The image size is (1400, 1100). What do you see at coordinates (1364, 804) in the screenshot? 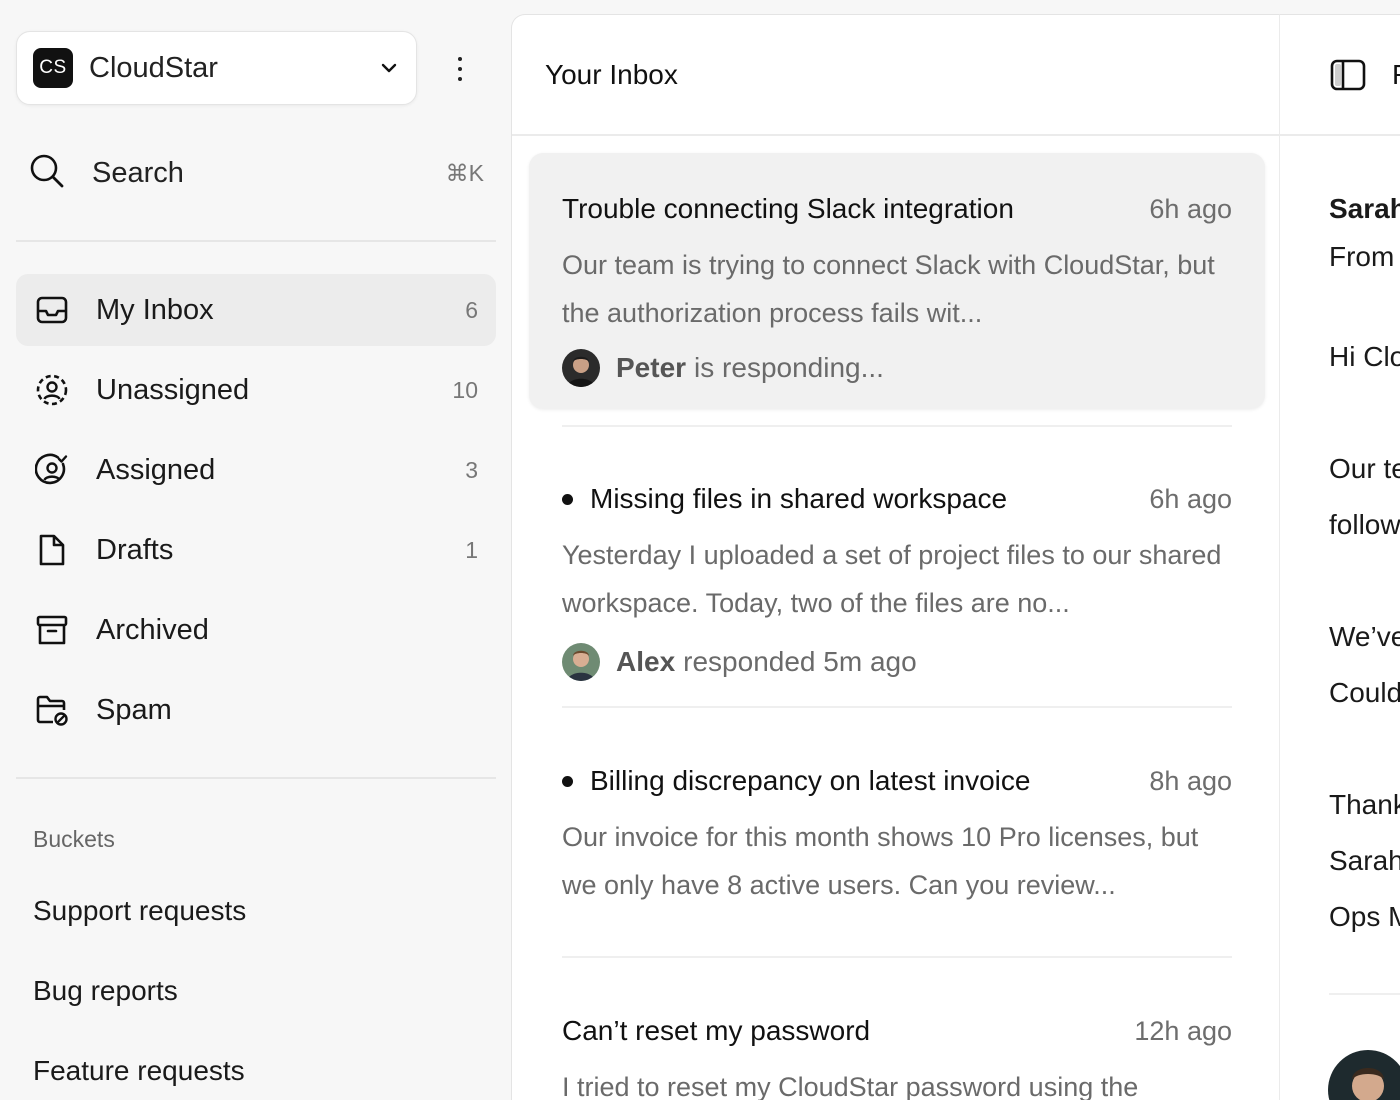
I see `message-line: Thank` at bounding box center [1364, 804].